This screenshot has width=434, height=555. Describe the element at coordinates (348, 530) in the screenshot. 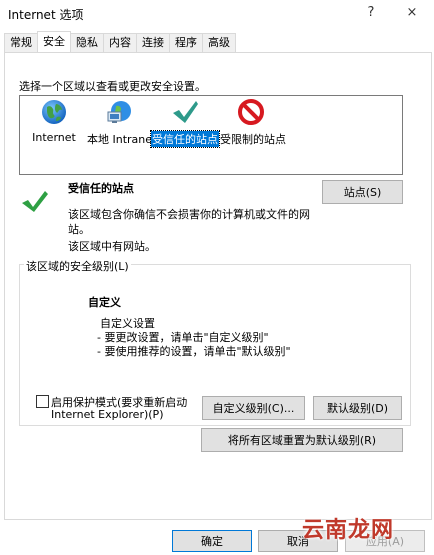

I see `watermark-text: 云南龙网` at that location.